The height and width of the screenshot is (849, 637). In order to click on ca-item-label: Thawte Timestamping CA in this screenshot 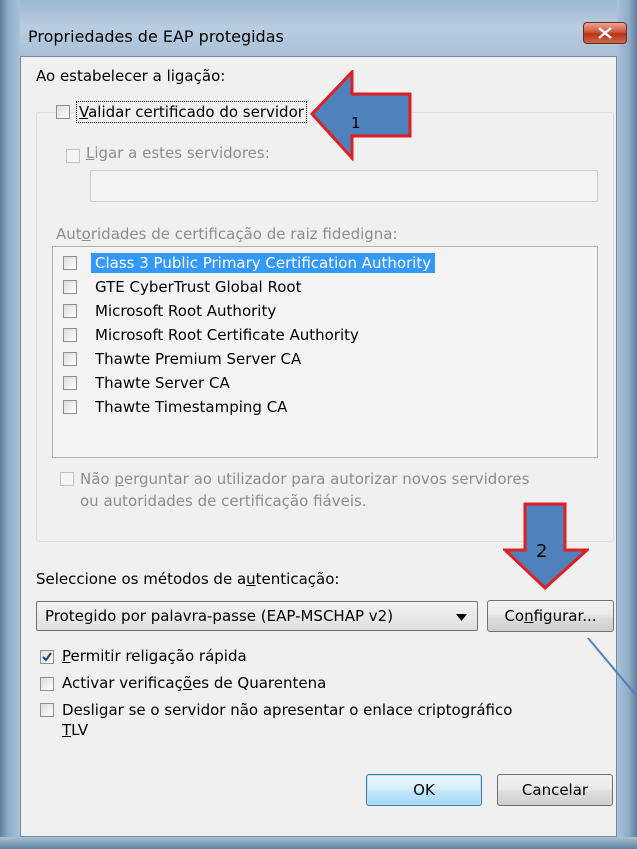, I will do `click(191, 407)`.